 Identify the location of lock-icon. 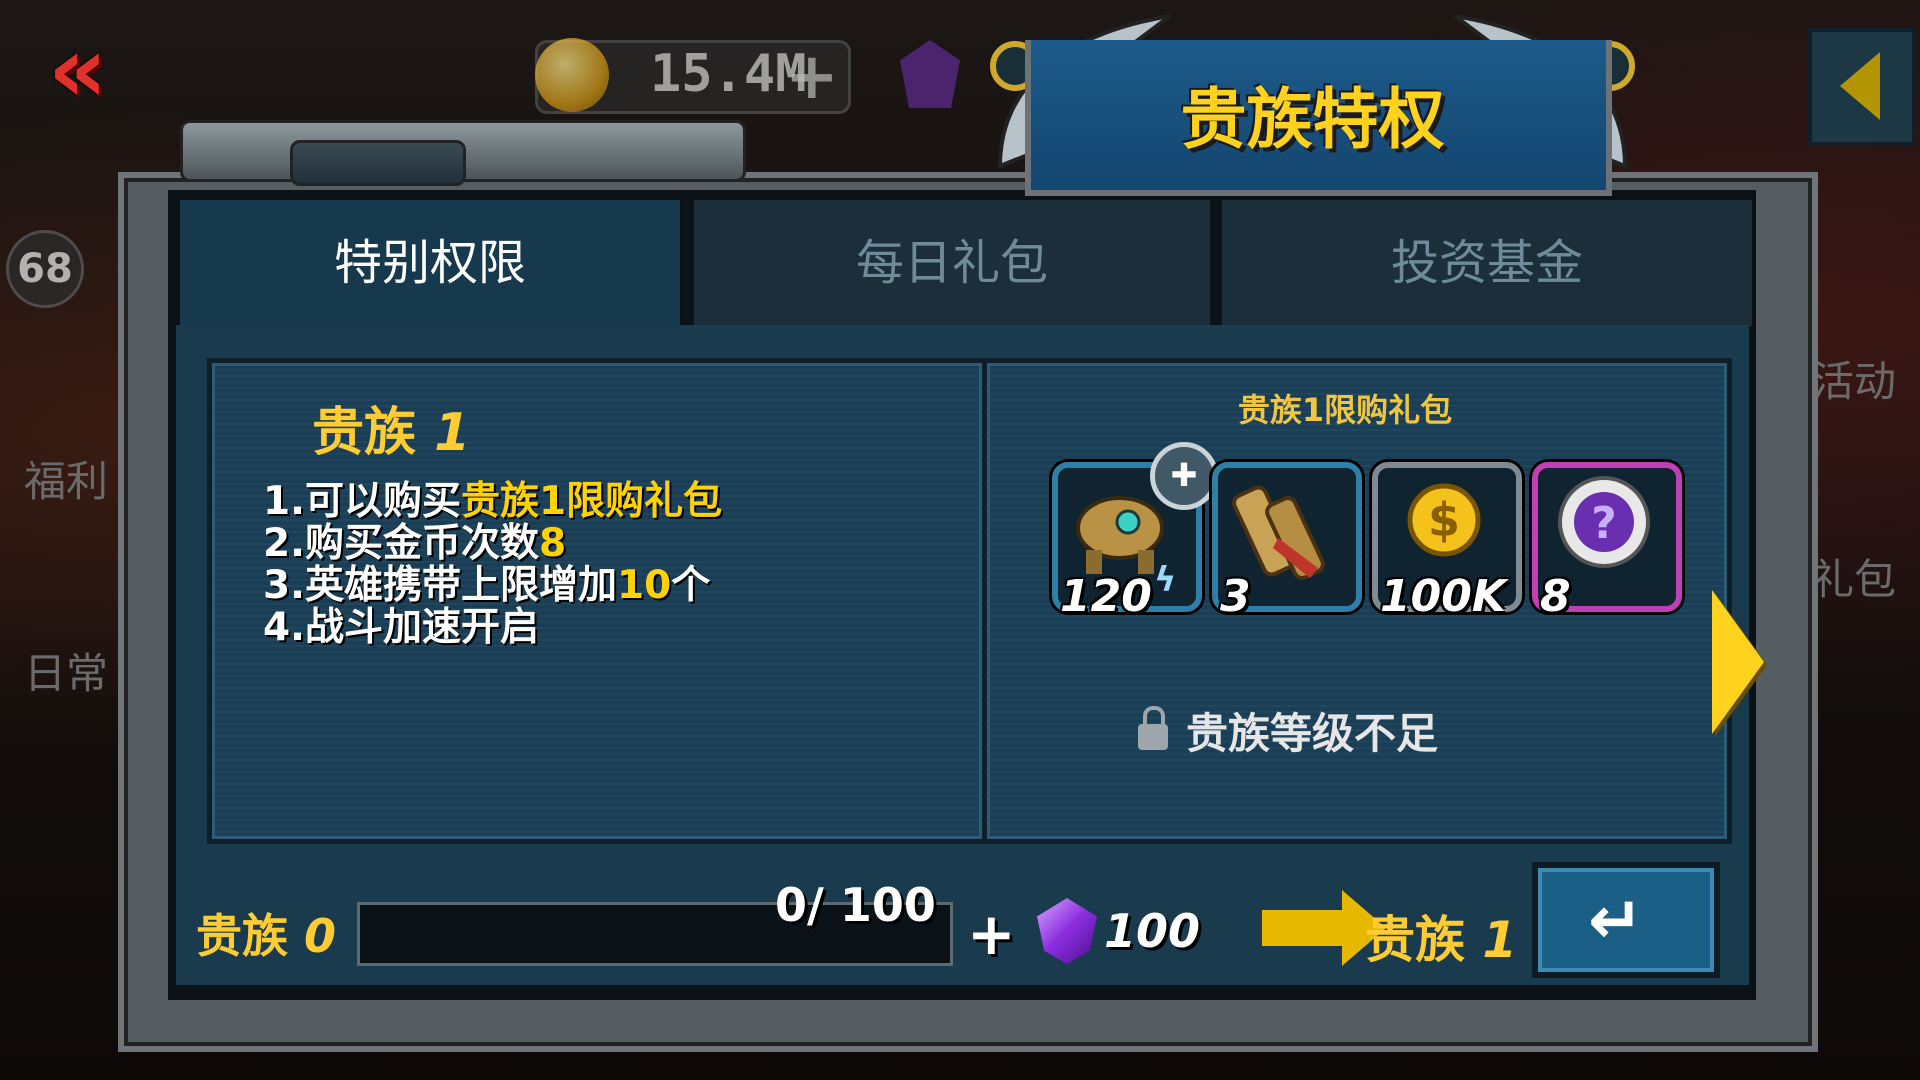
(1153, 727).